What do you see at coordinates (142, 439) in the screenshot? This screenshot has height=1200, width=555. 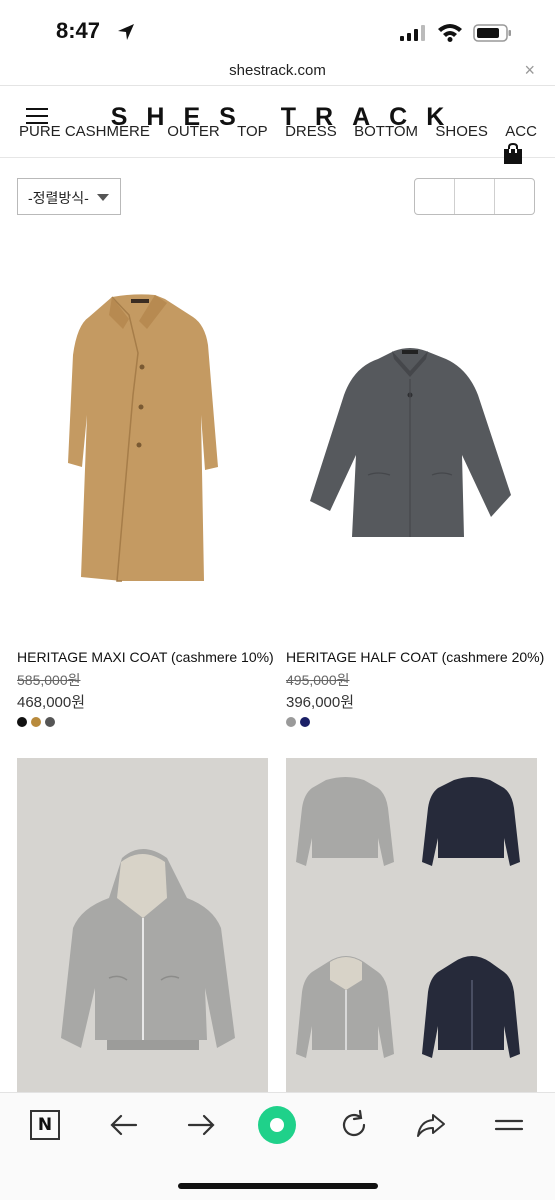 I see `product-image-maxi-coat` at bounding box center [142, 439].